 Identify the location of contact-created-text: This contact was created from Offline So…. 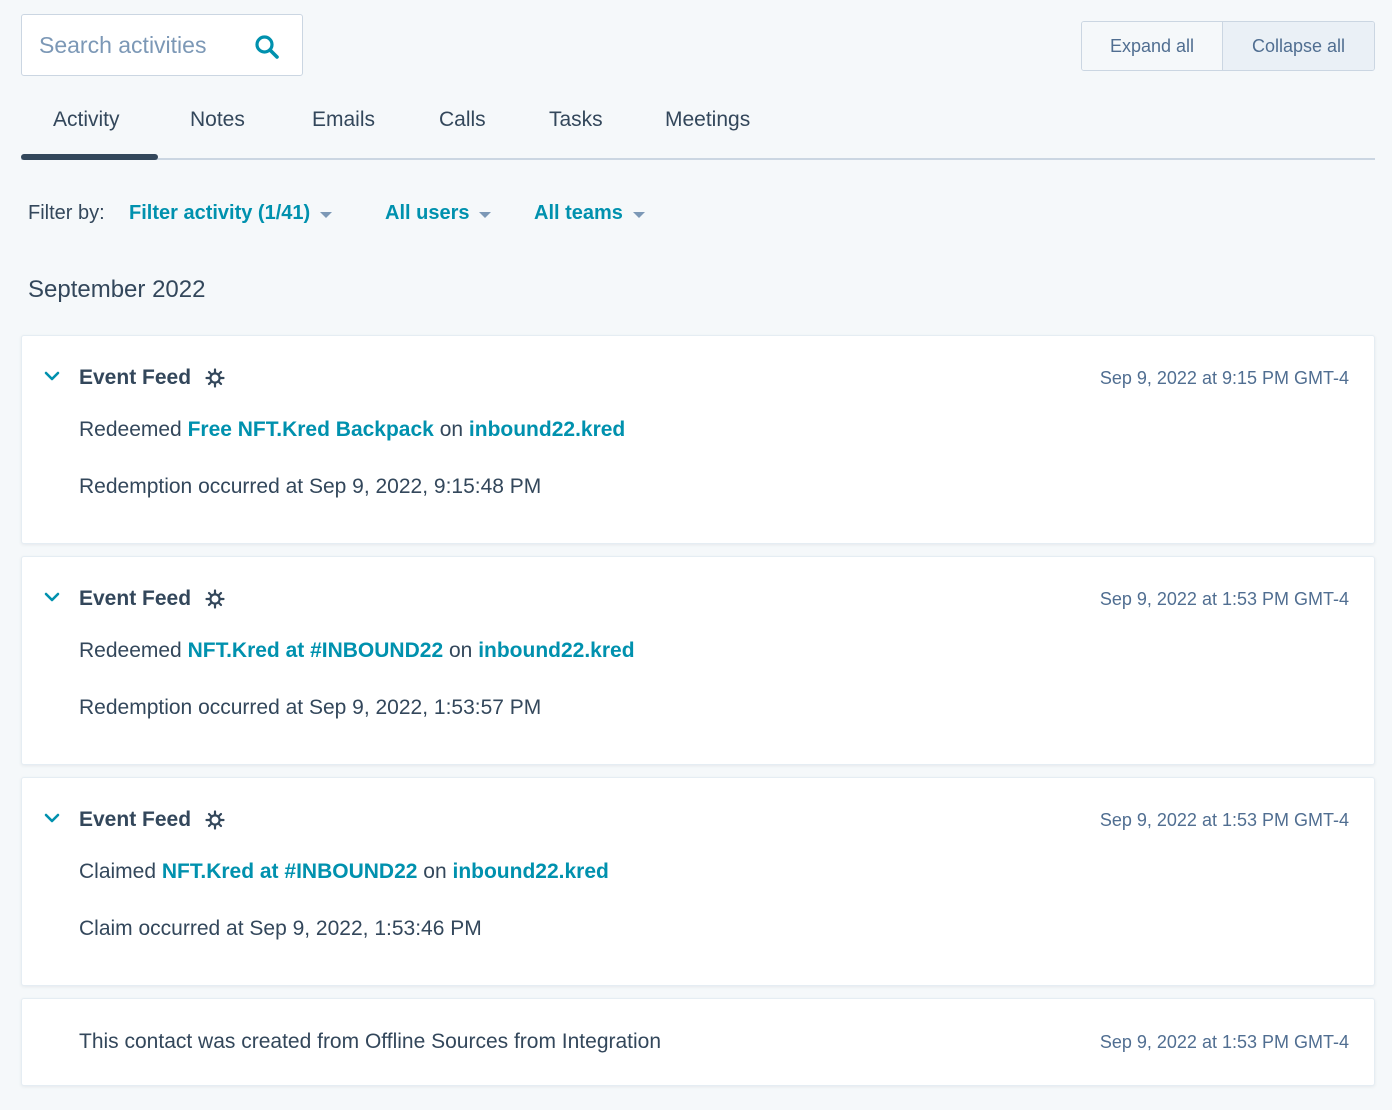
(370, 1041).